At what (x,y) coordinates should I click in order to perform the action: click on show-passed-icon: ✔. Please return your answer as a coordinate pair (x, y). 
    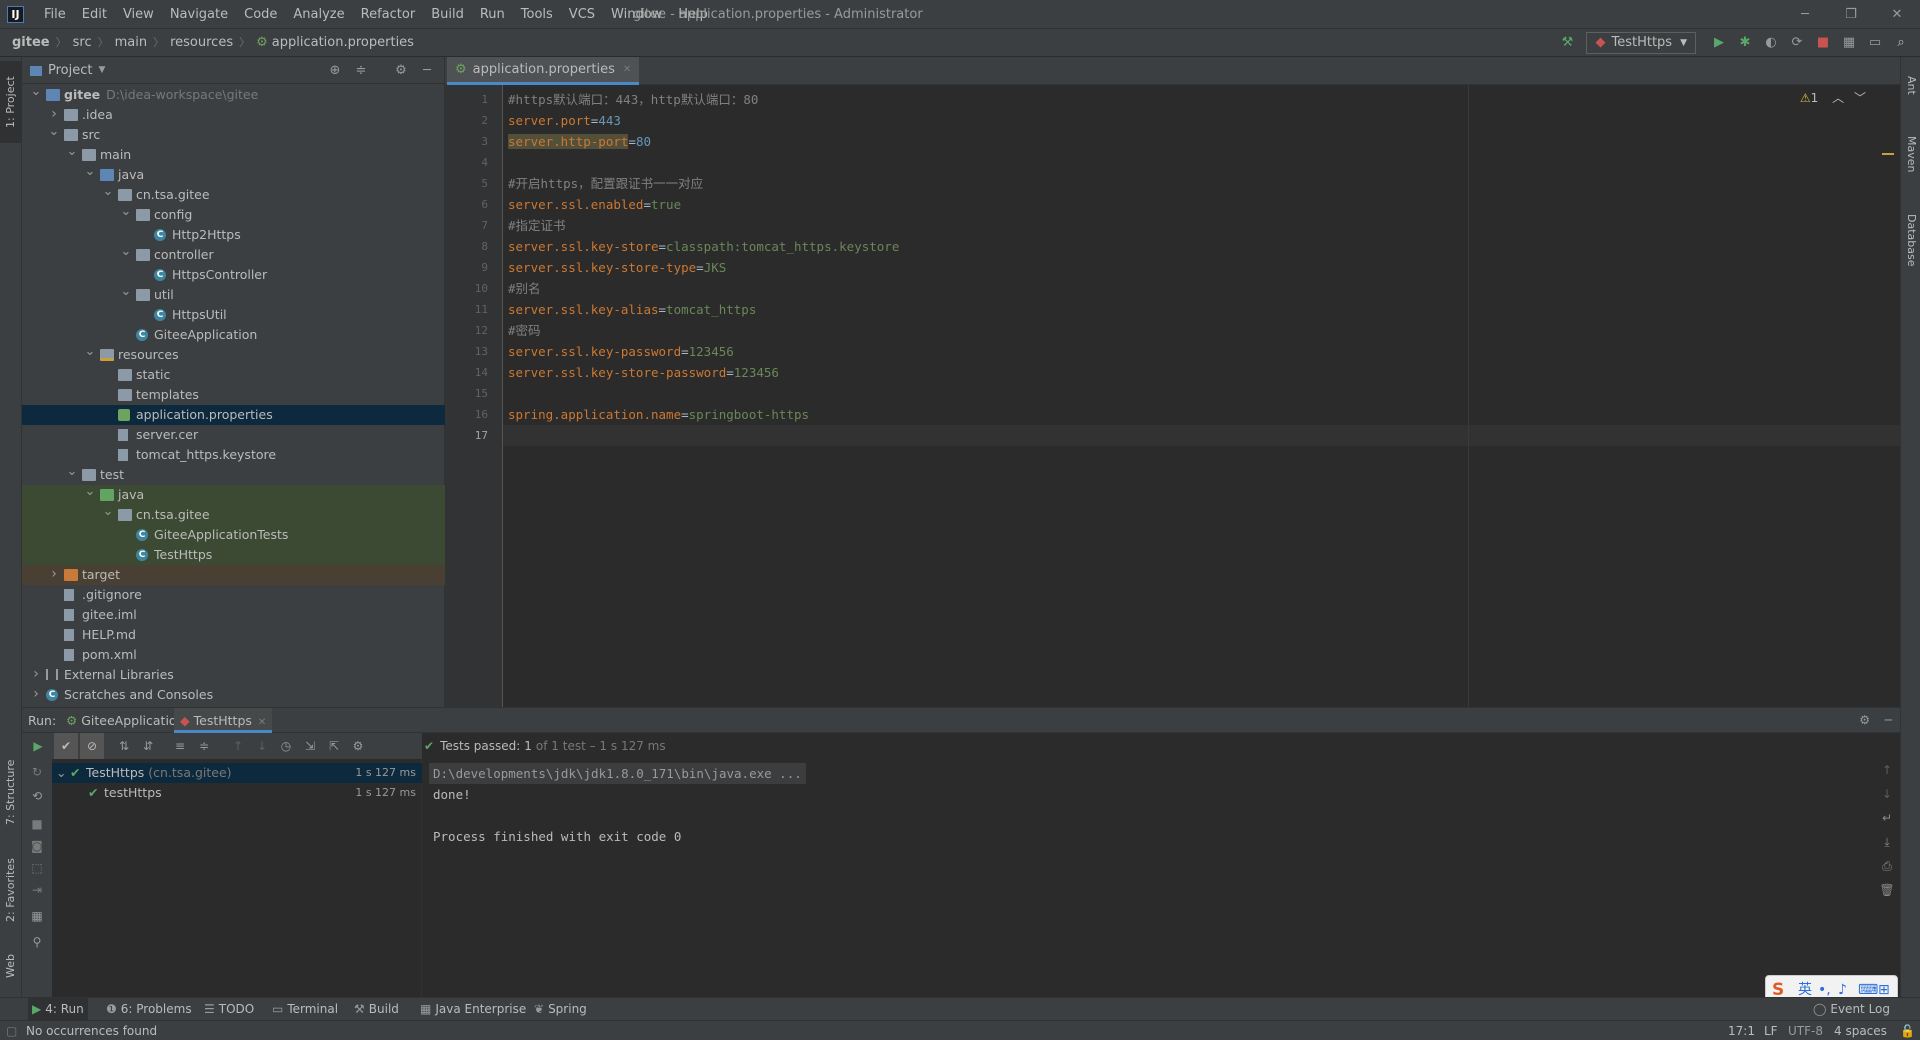
    Looking at the image, I should click on (66, 746).